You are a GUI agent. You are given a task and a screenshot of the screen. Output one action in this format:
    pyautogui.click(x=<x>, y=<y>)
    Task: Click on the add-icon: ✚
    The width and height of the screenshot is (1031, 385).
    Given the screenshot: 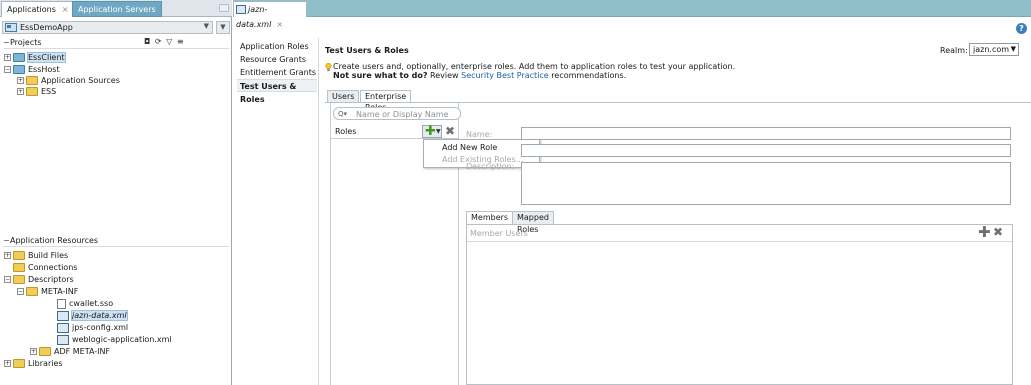 What is the action you would take?
    pyautogui.click(x=430, y=131)
    